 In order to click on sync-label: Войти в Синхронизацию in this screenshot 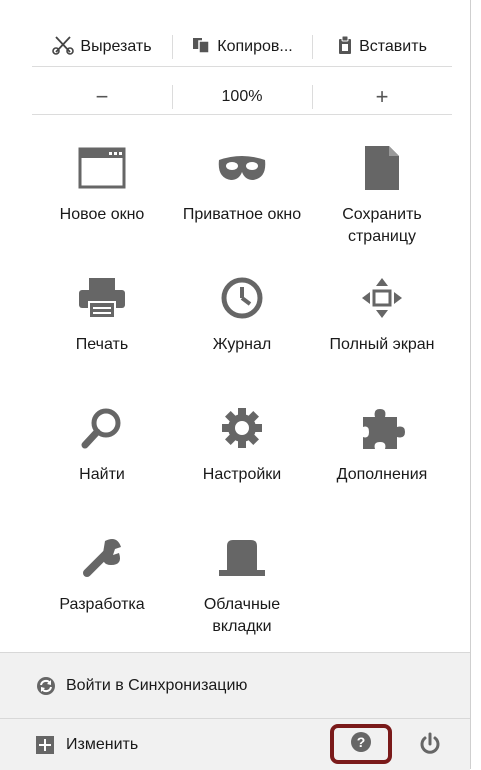, I will do `click(157, 685)`.